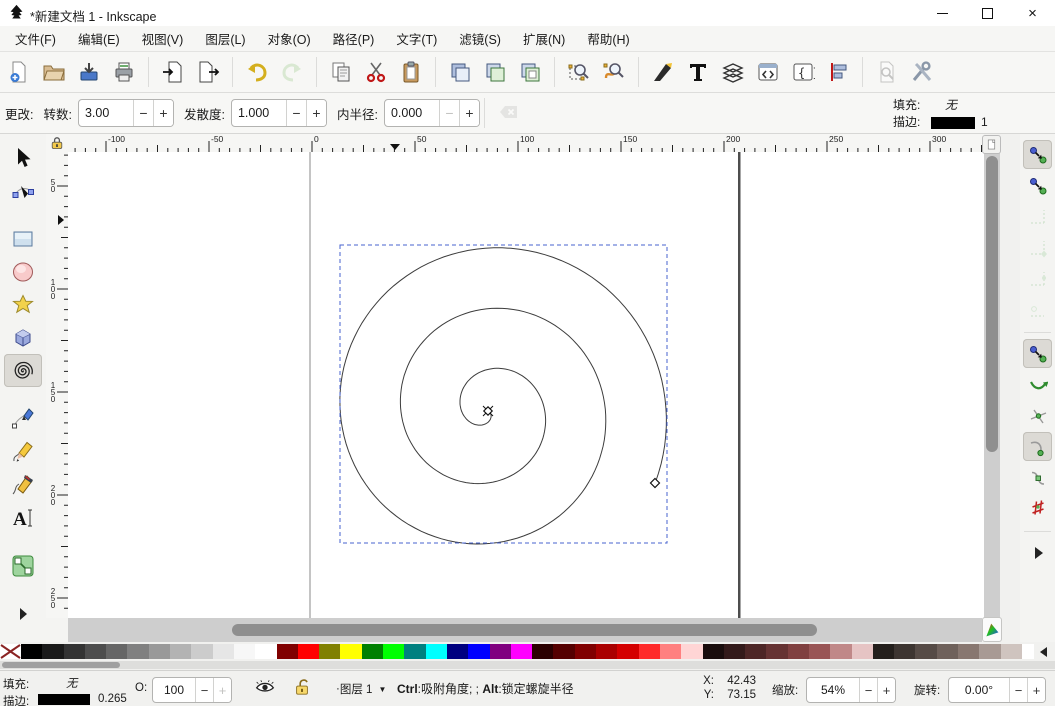  What do you see at coordinates (23, 517) in the screenshot?
I see `text-tool-button: A` at bounding box center [23, 517].